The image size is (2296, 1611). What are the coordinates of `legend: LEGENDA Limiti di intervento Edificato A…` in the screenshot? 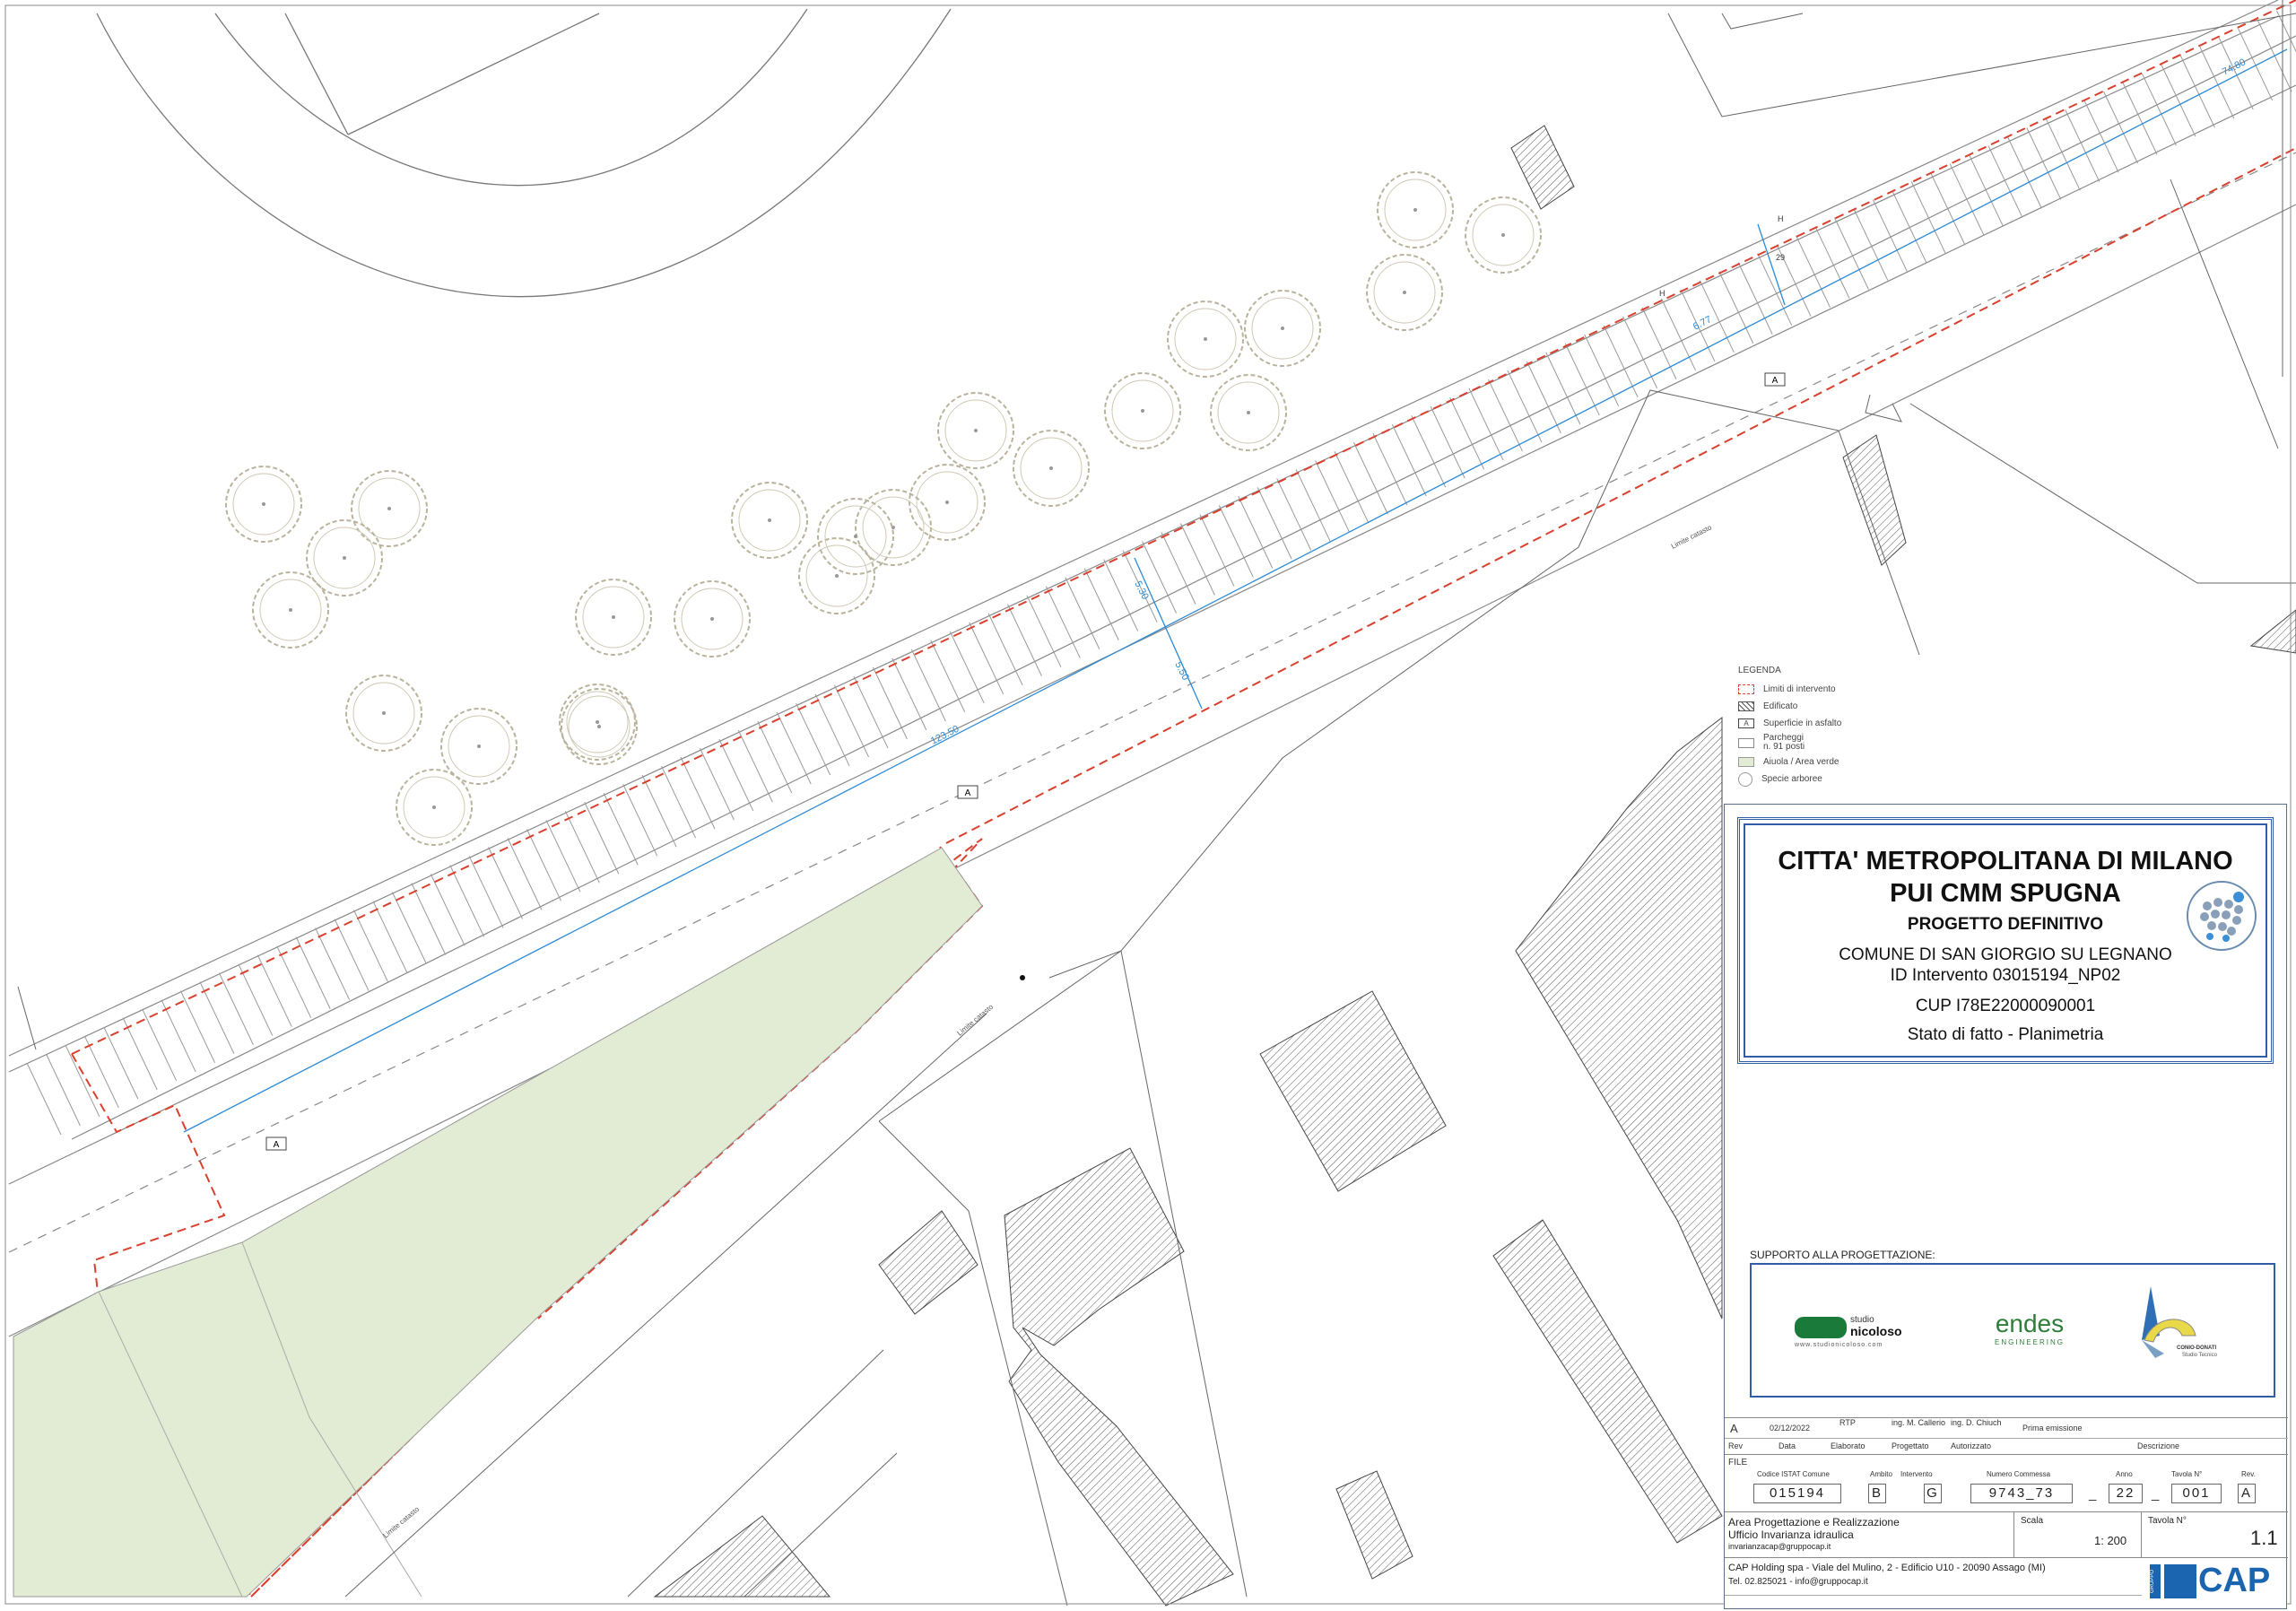 It's located at (1845, 727).